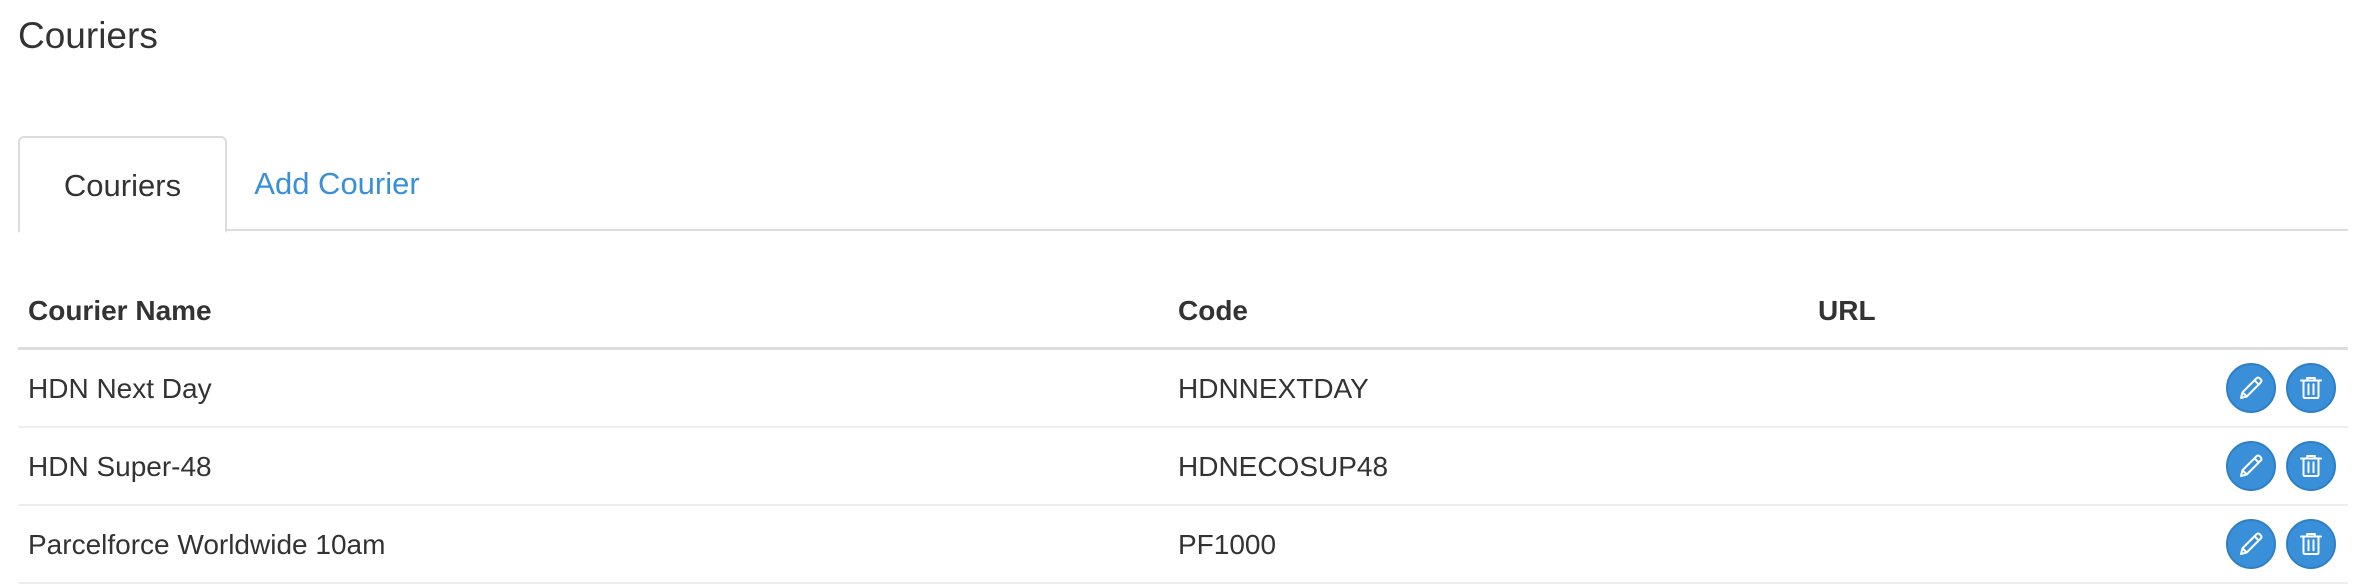  I want to click on courier-code-cell: HDNNEXTDAY, so click(1273, 388).